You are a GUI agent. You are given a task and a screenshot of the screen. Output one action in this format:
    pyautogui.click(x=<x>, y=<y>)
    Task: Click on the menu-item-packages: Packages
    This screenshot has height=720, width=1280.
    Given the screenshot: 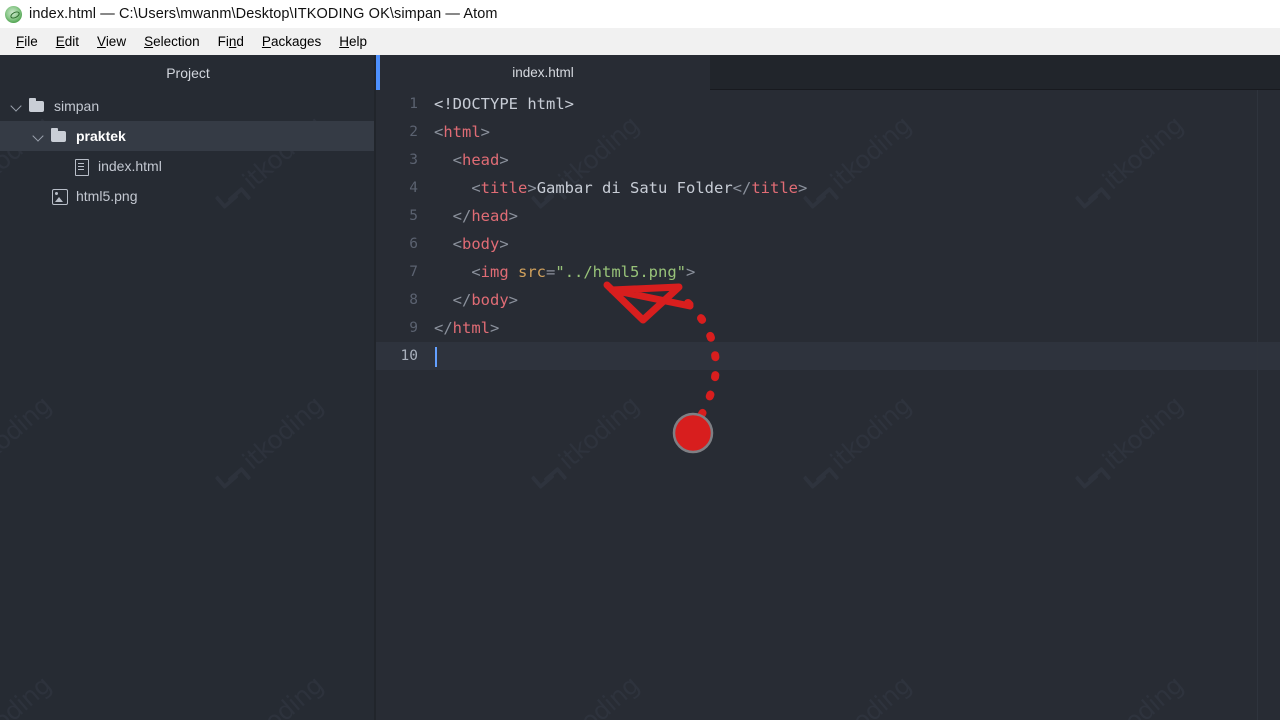 What is the action you would take?
    pyautogui.click(x=291, y=41)
    